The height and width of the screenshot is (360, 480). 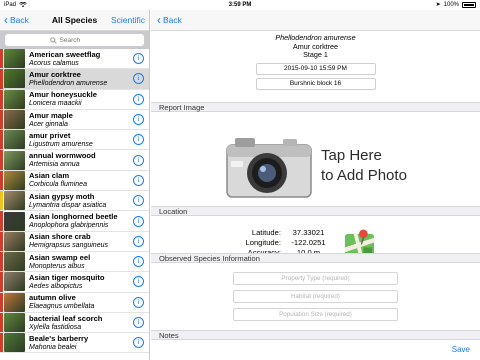 I want to click on search-bar, so click(x=74, y=40).